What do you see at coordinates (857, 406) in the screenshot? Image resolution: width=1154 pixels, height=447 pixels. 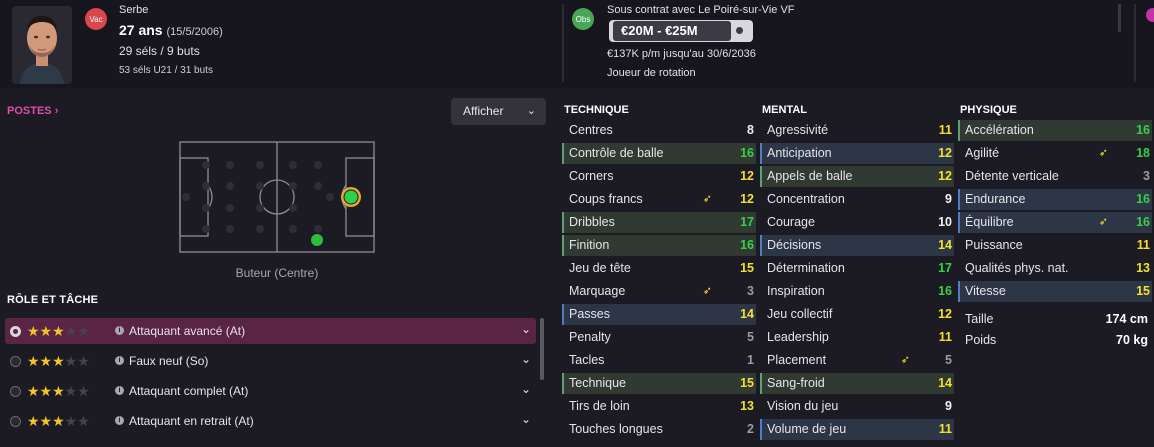 I see `attribute-row: Vision du jeu 9` at bounding box center [857, 406].